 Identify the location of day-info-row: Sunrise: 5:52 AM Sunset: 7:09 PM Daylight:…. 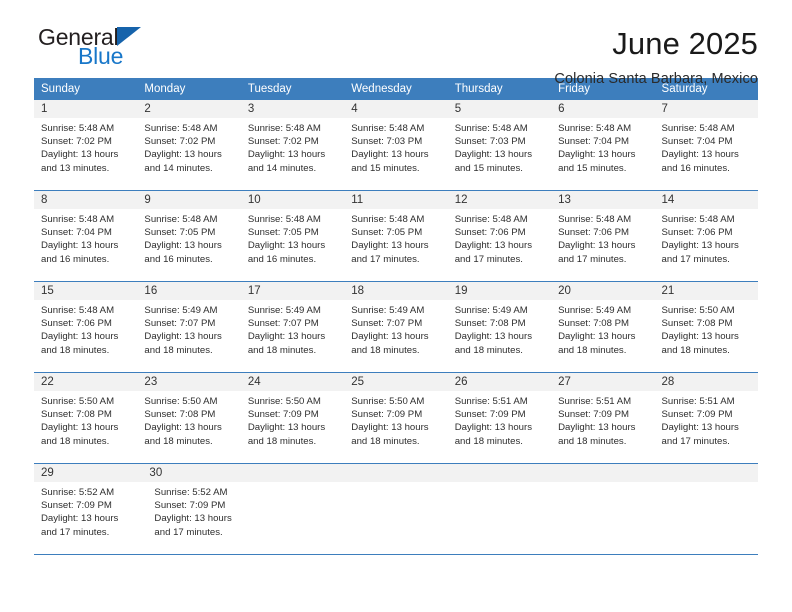
(396, 518).